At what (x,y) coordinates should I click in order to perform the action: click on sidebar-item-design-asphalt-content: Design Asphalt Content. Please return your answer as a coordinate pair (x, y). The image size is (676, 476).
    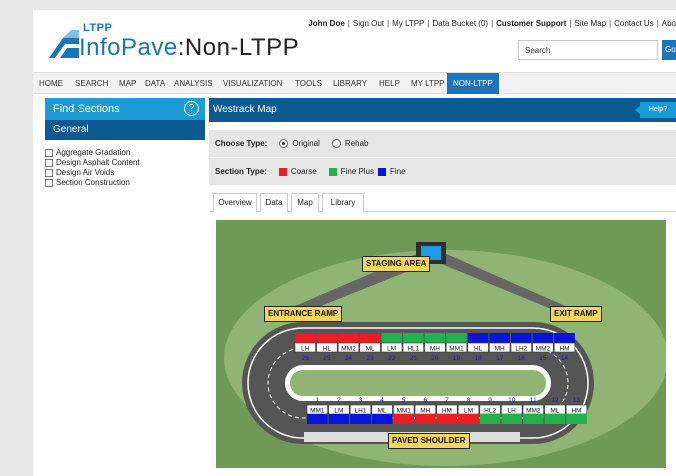
    Looking at the image, I should click on (125, 163).